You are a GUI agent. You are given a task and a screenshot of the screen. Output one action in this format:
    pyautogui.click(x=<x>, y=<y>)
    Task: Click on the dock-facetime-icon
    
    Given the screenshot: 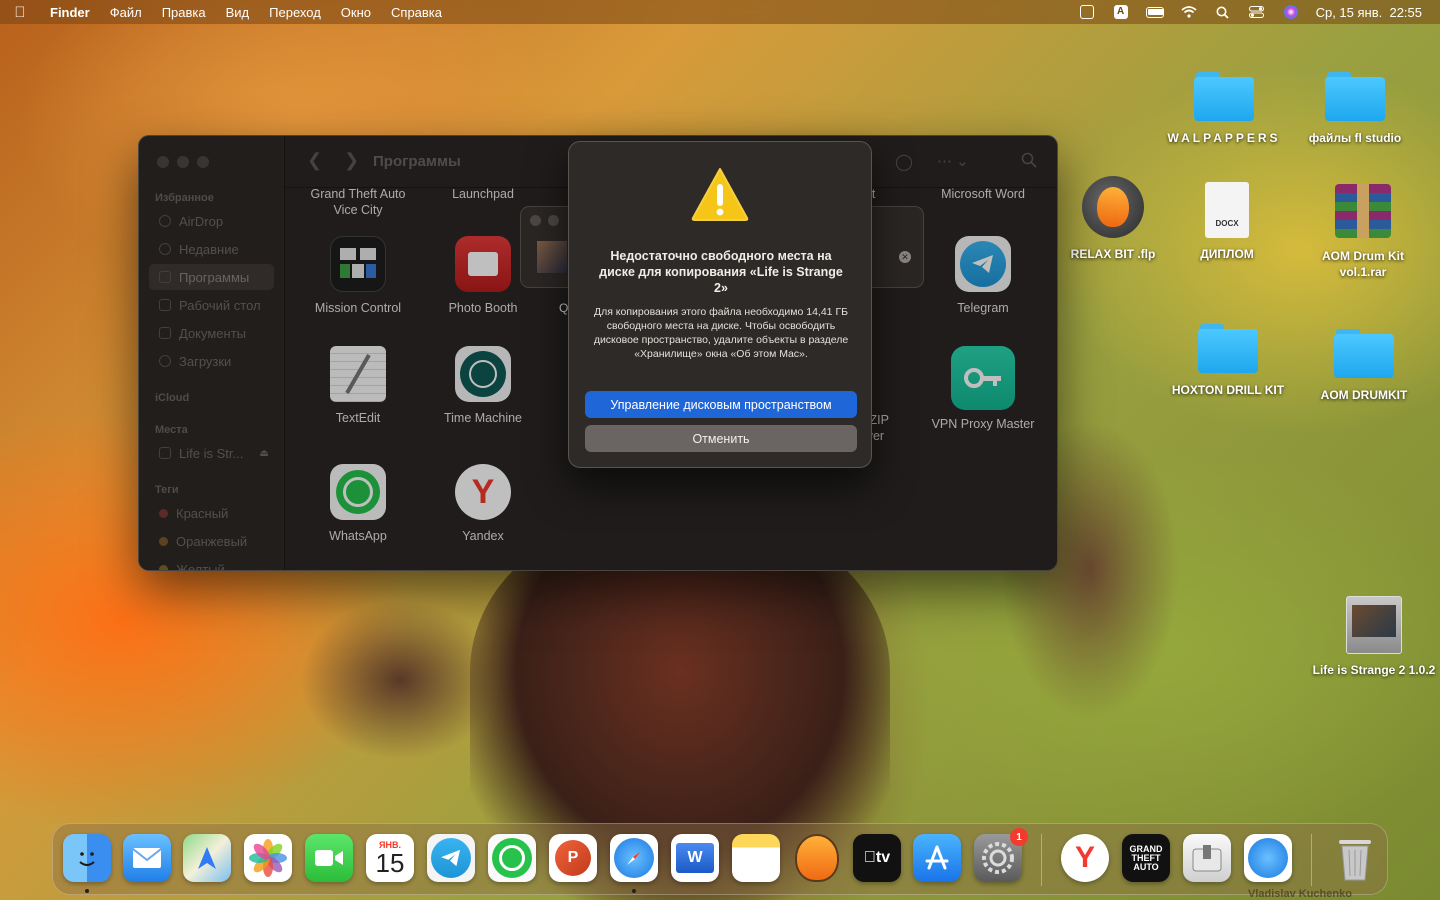 What is the action you would take?
    pyautogui.click(x=329, y=858)
    